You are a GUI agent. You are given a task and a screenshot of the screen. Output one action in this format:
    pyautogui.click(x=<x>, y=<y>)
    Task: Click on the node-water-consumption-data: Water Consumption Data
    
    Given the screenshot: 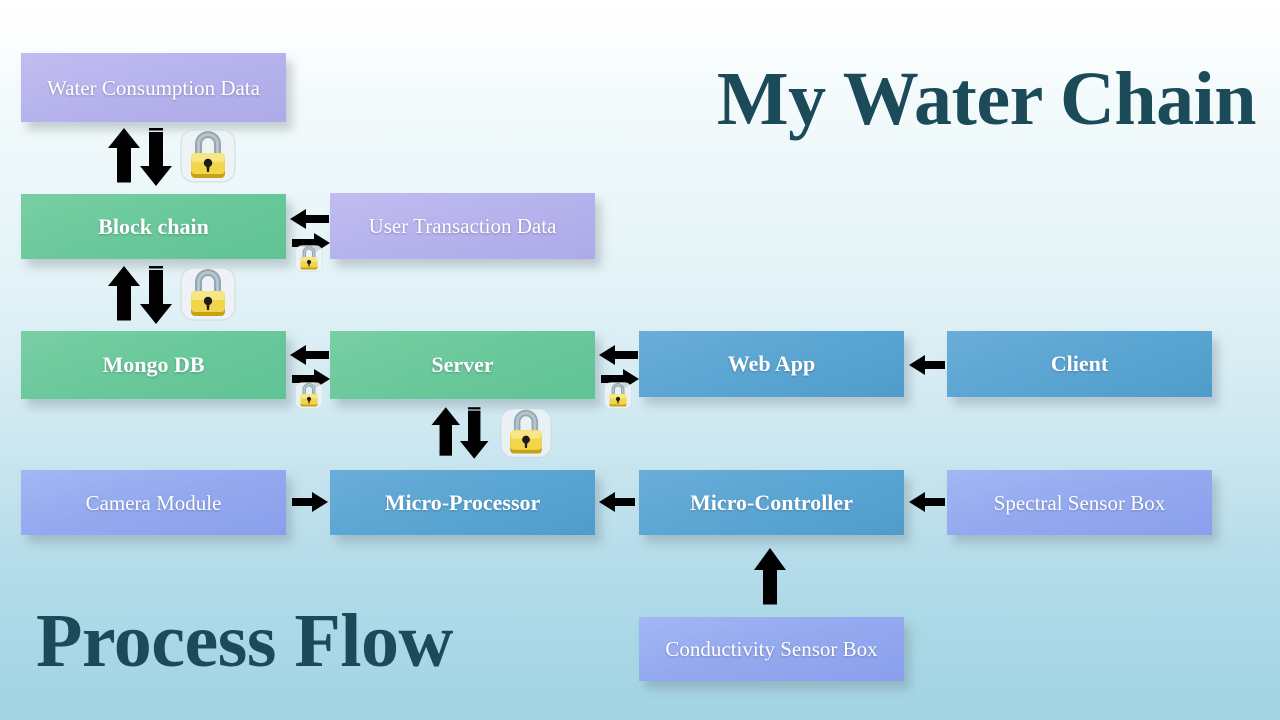 What is the action you would take?
    pyautogui.click(x=153, y=87)
    